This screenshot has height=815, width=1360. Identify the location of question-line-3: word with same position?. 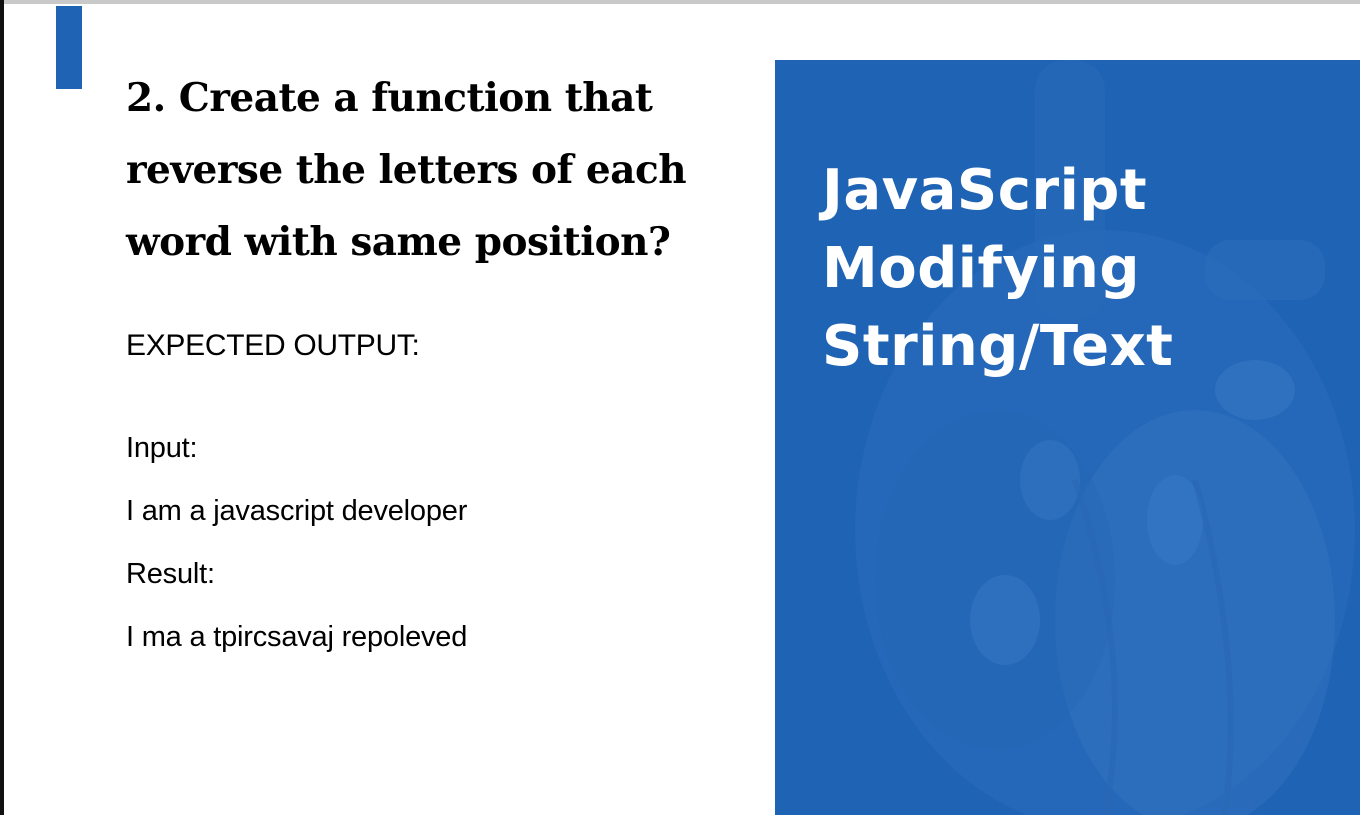
(398, 242).